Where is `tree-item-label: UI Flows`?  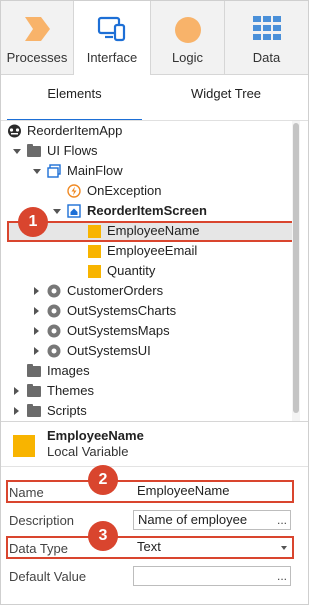
tree-item-label: UI Flows is located at coordinates (72, 150).